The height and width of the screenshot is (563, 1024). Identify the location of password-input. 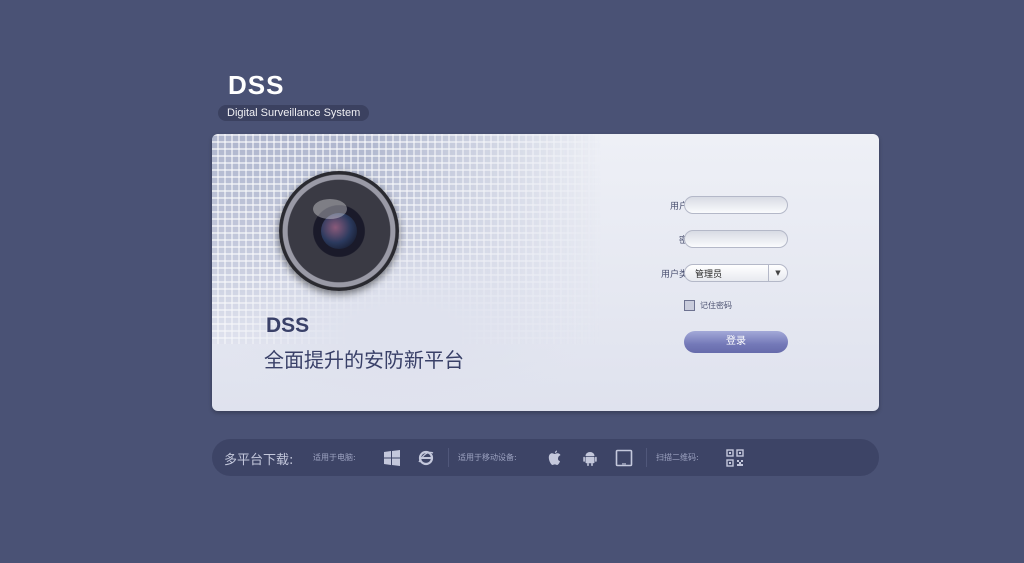
(736, 239).